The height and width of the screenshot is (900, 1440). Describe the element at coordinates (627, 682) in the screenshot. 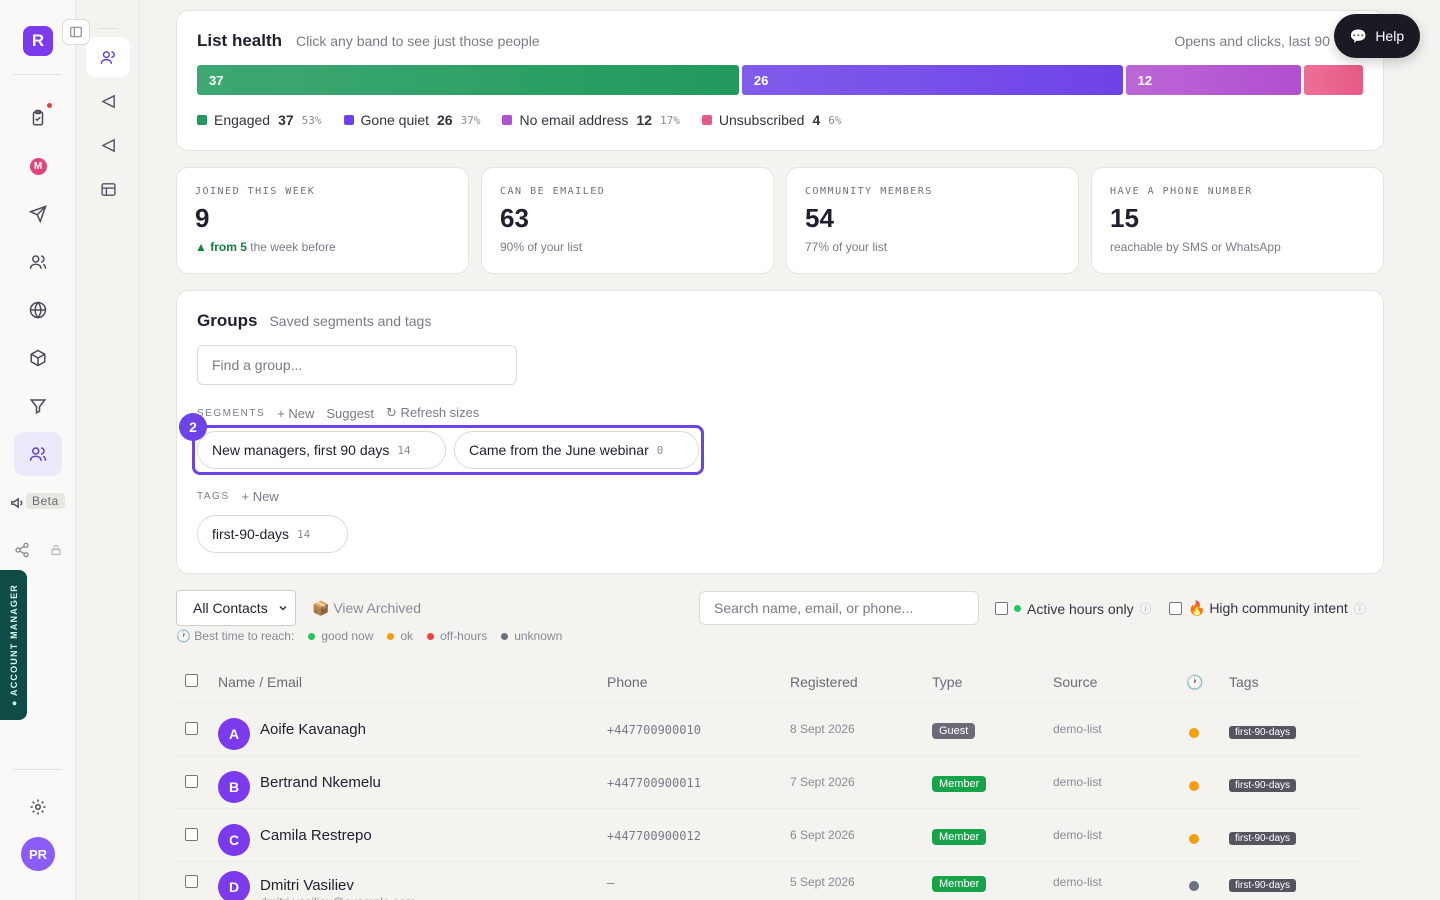

I see `col-phone: Phone` at that location.